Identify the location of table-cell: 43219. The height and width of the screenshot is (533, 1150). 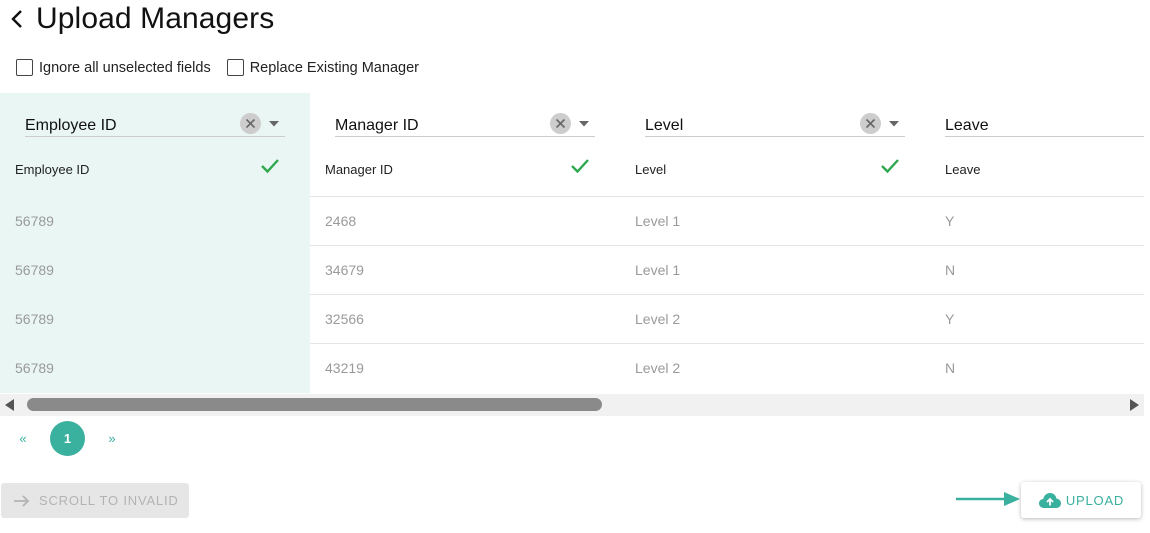
(465, 367).